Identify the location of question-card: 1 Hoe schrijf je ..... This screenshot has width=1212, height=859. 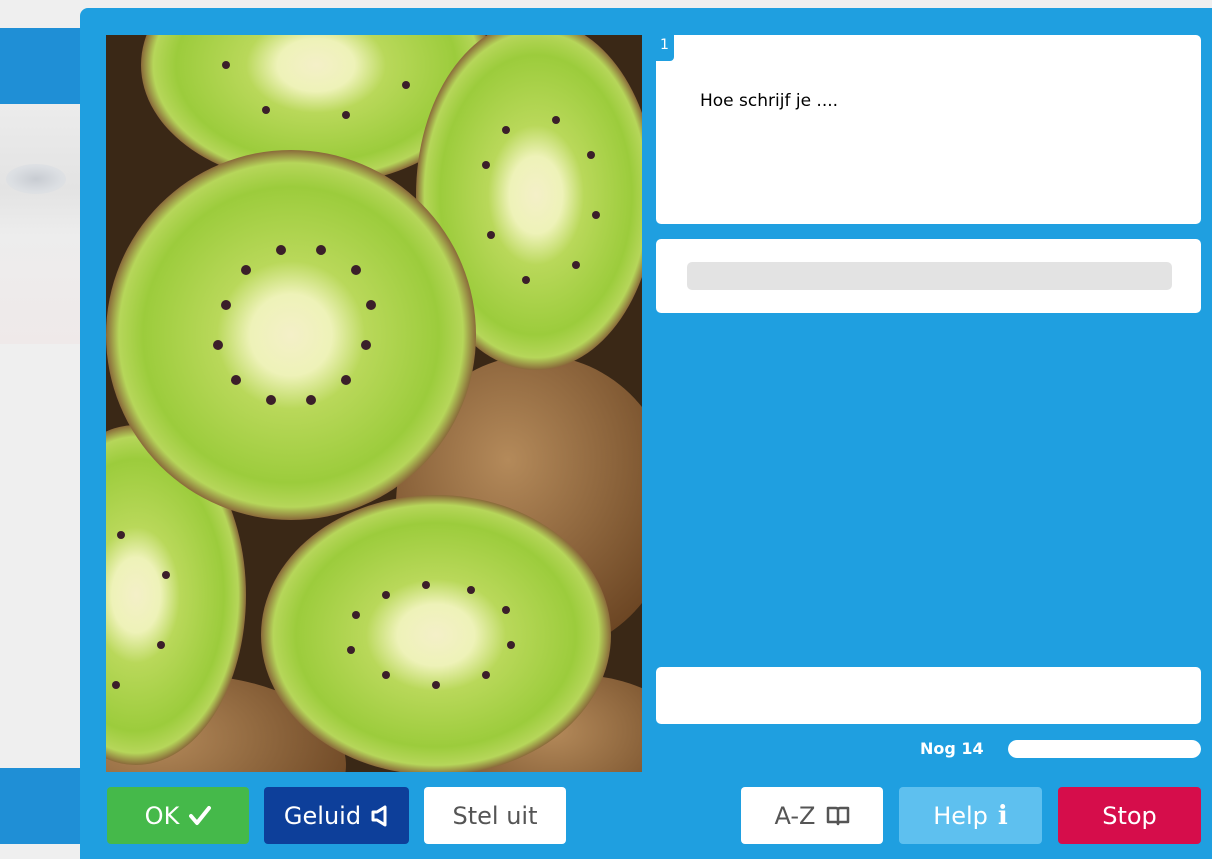
(928, 129).